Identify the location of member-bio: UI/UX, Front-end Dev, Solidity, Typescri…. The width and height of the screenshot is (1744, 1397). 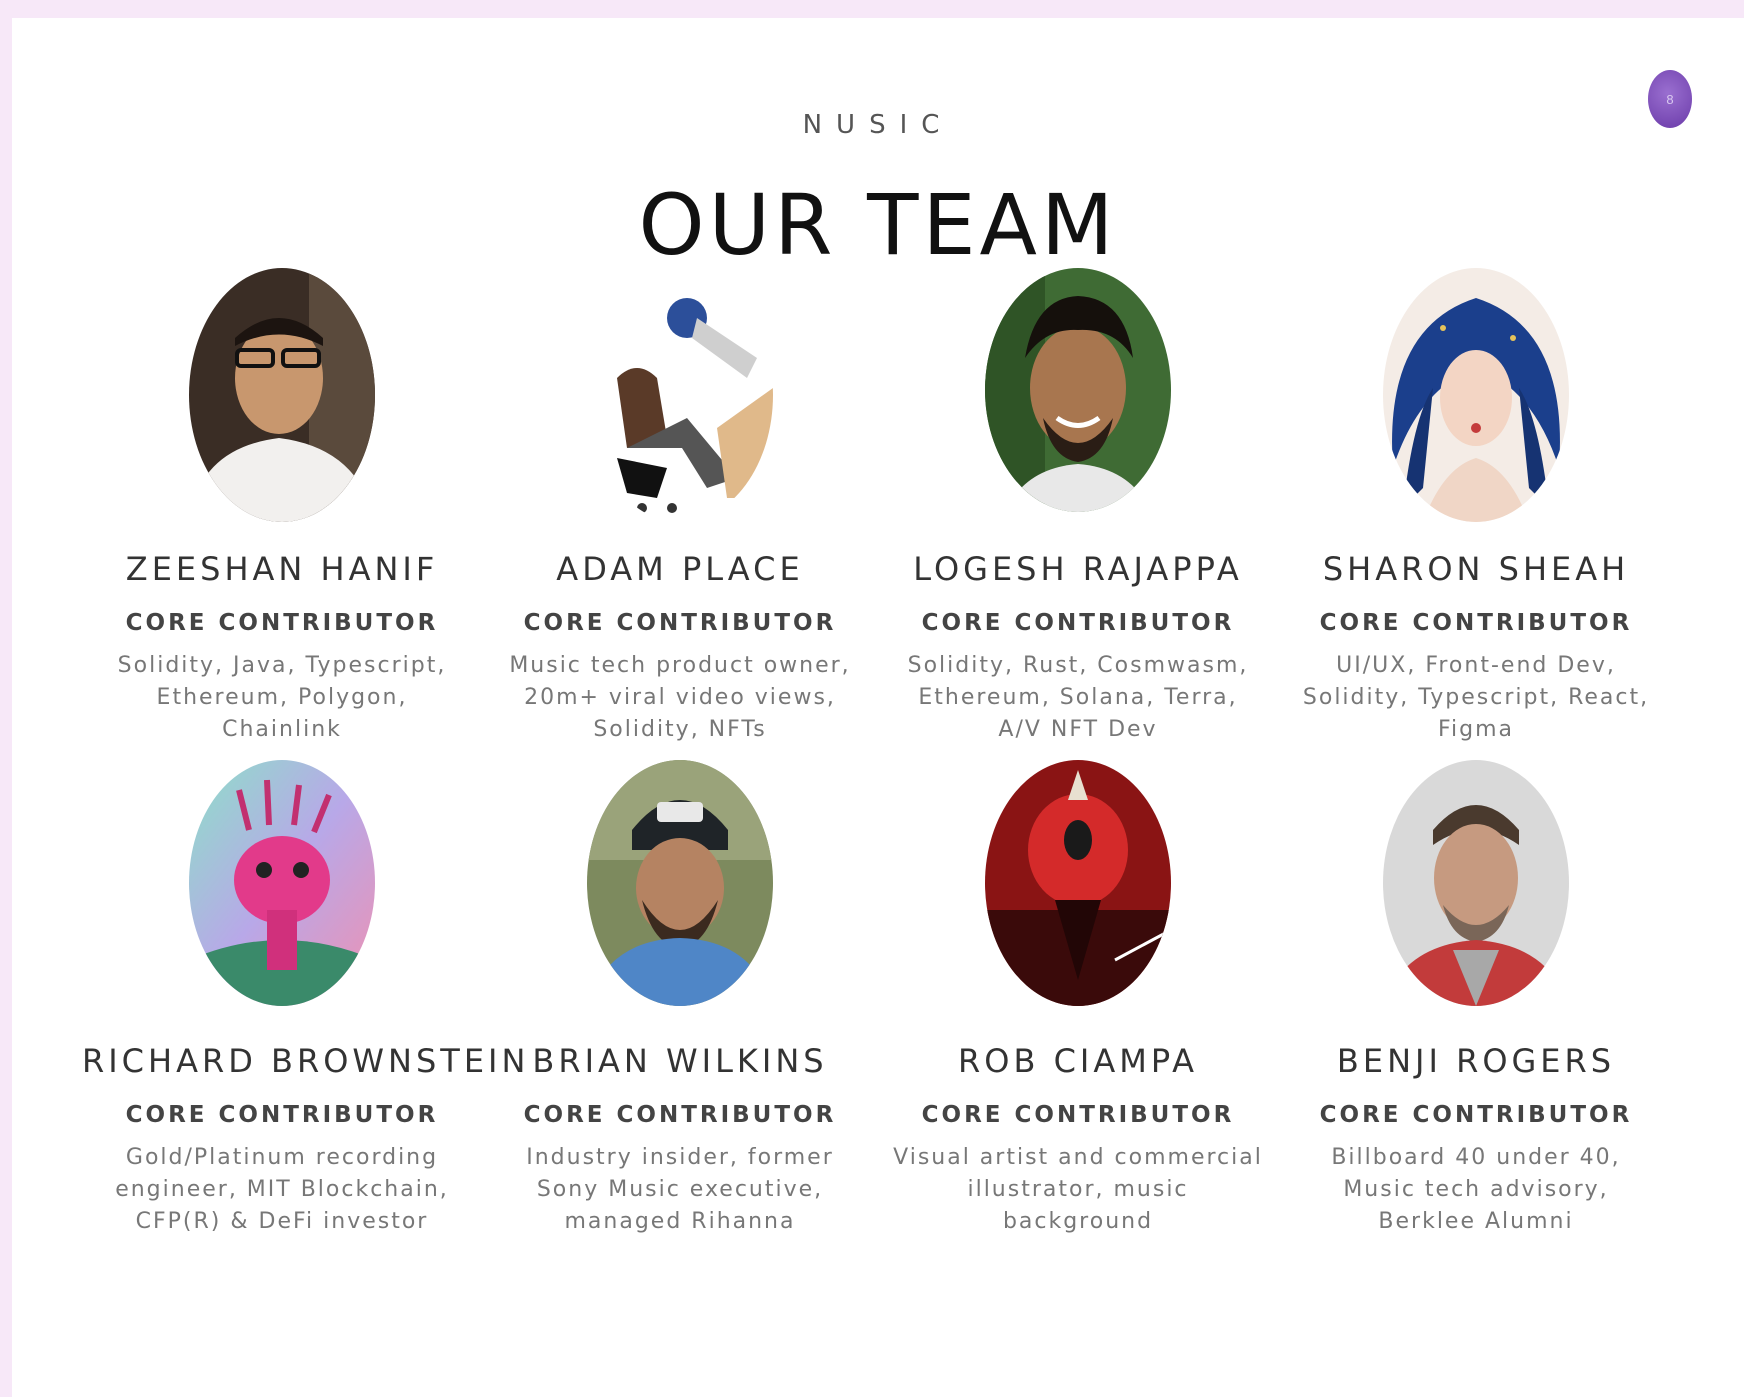
(1476, 697).